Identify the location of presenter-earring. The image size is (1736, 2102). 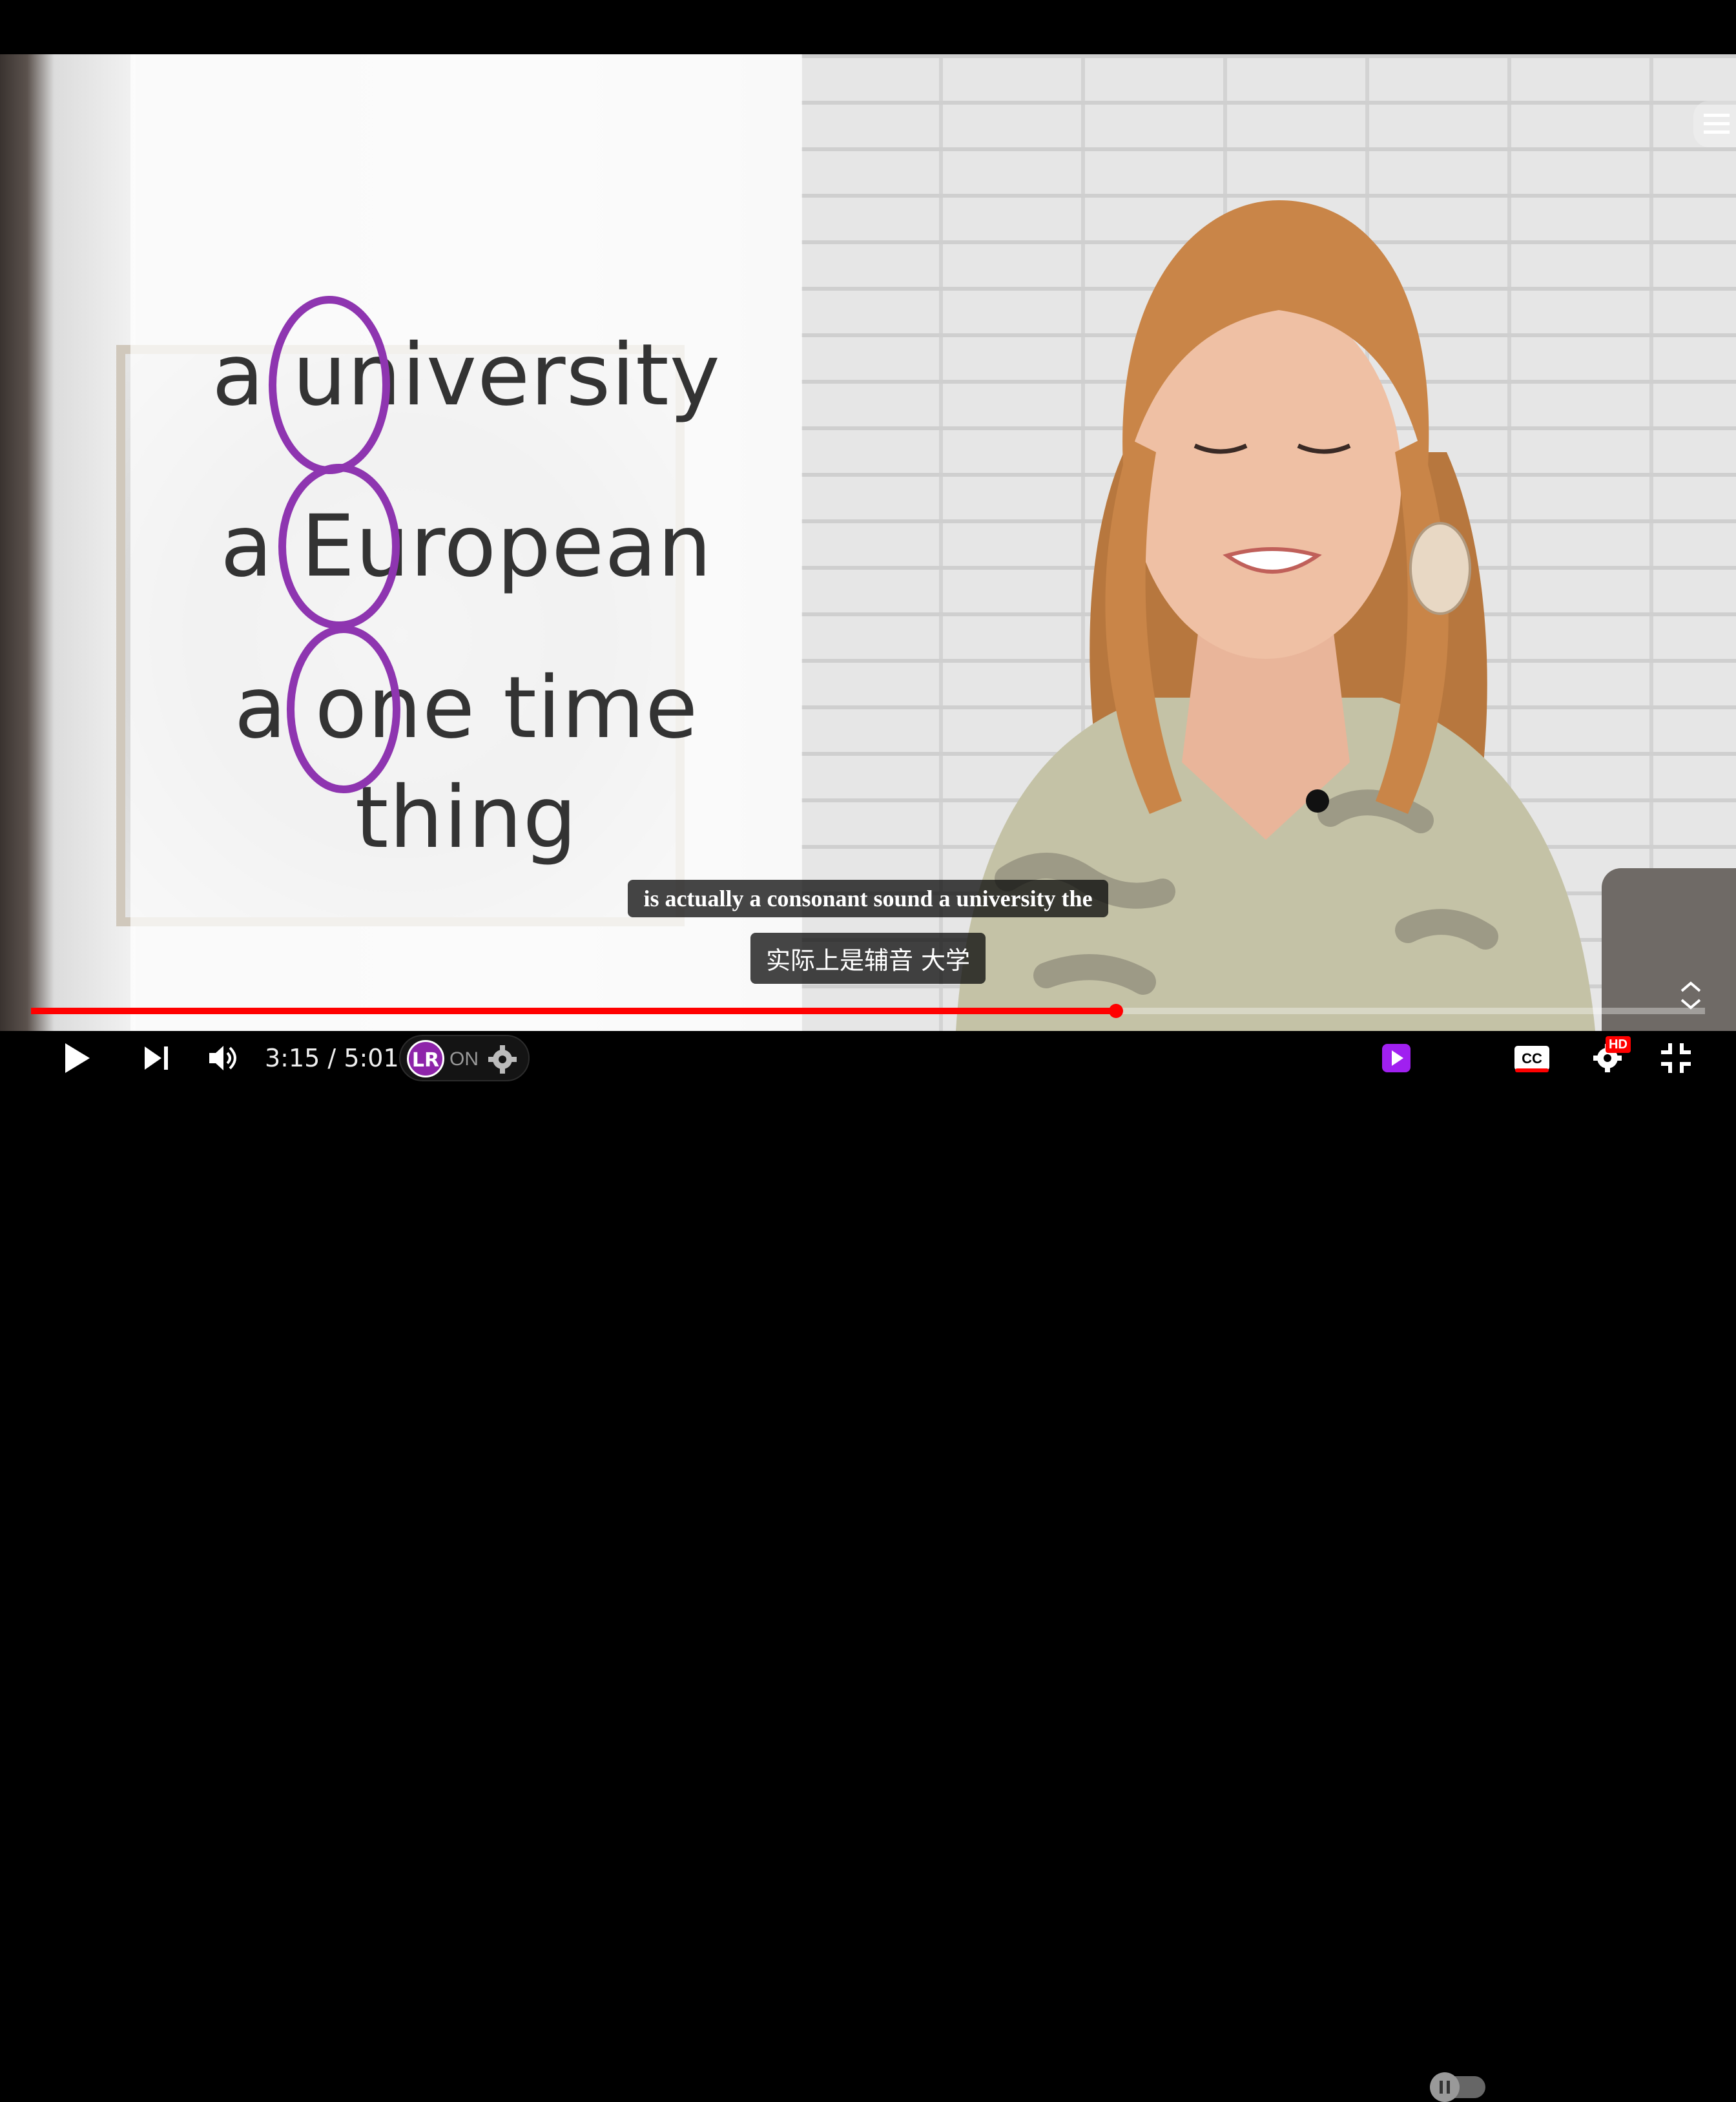
(1440, 568).